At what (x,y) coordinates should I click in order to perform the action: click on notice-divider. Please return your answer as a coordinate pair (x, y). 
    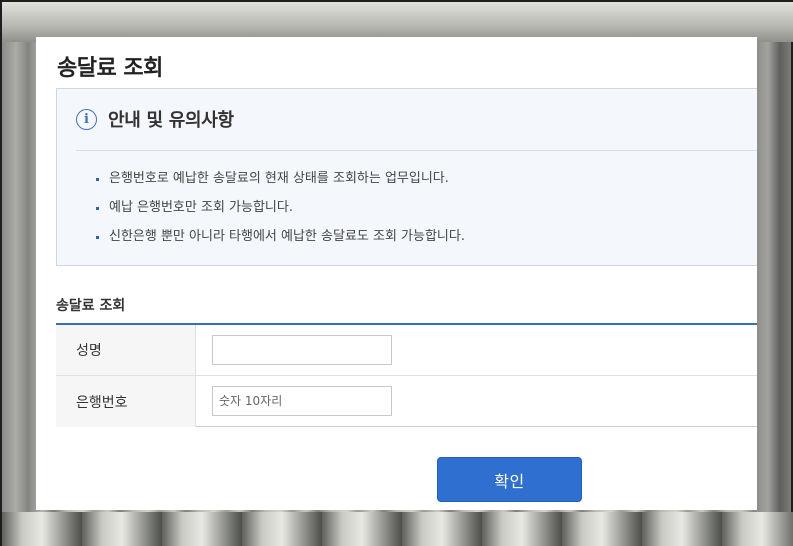
    Looking at the image, I should click on (416, 150).